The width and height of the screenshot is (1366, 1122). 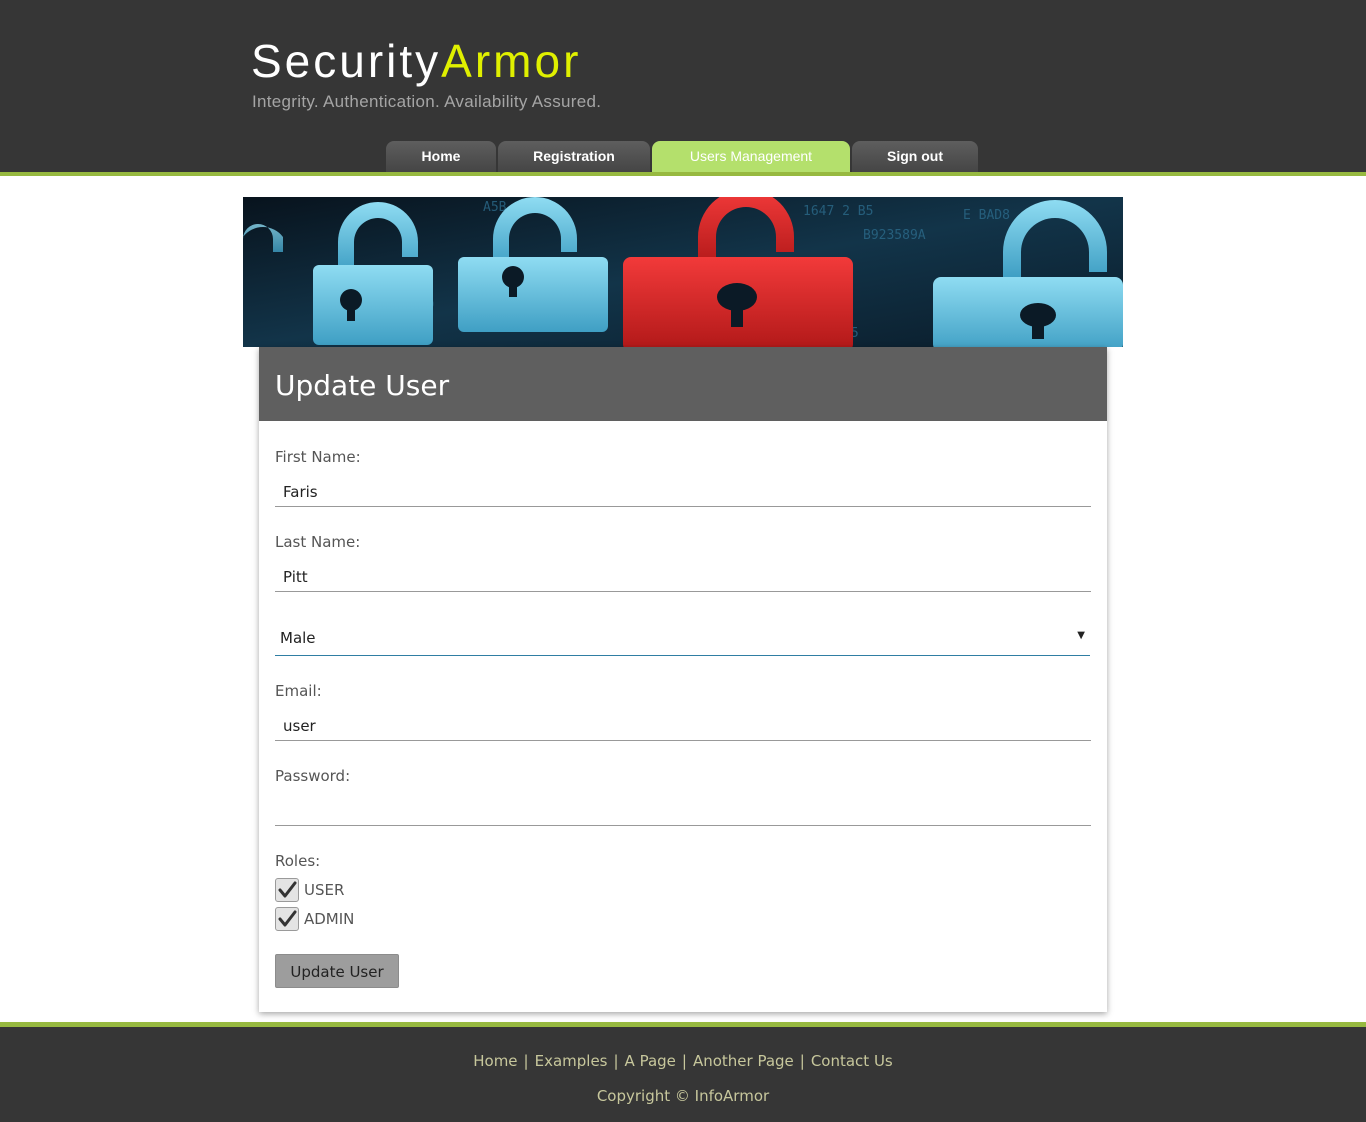 What do you see at coordinates (838, 211) in the screenshot?
I see `svg-text: 1647 2 B5` at bounding box center [838, 211].